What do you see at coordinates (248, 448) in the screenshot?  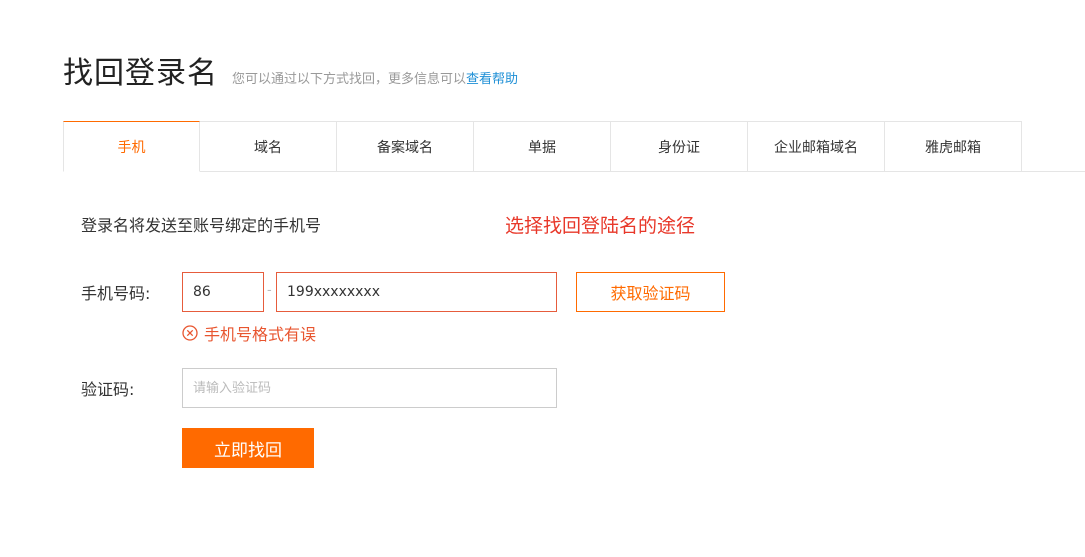 I see `recover-now-button: 立即找回` at bounding box center [248, 448].